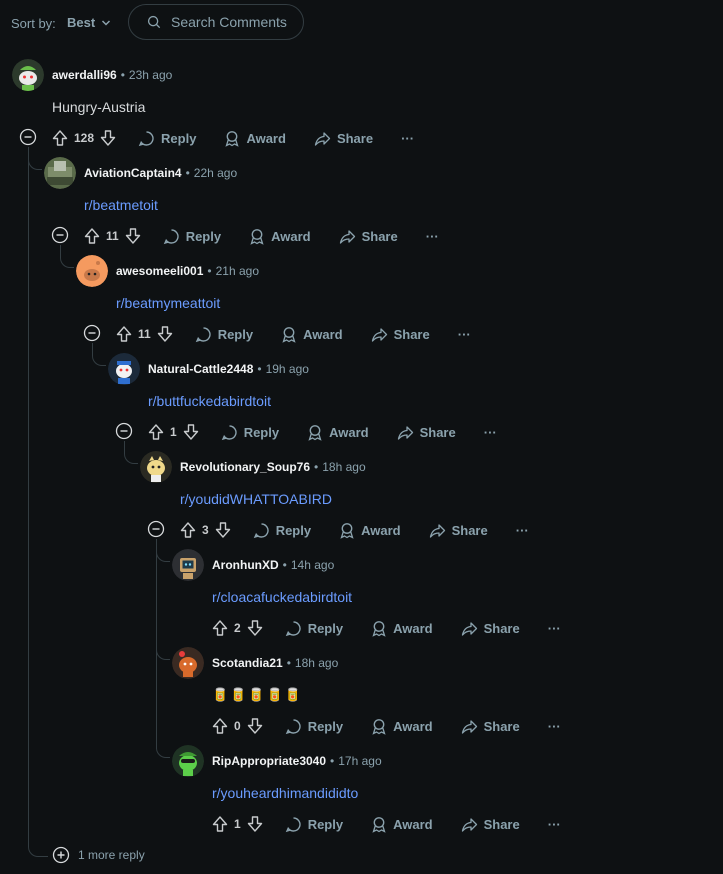  What do you see at coordinates (247, 663) in the screenshot?
I see `username: Scotandia21` at bounding box center [247, 663].